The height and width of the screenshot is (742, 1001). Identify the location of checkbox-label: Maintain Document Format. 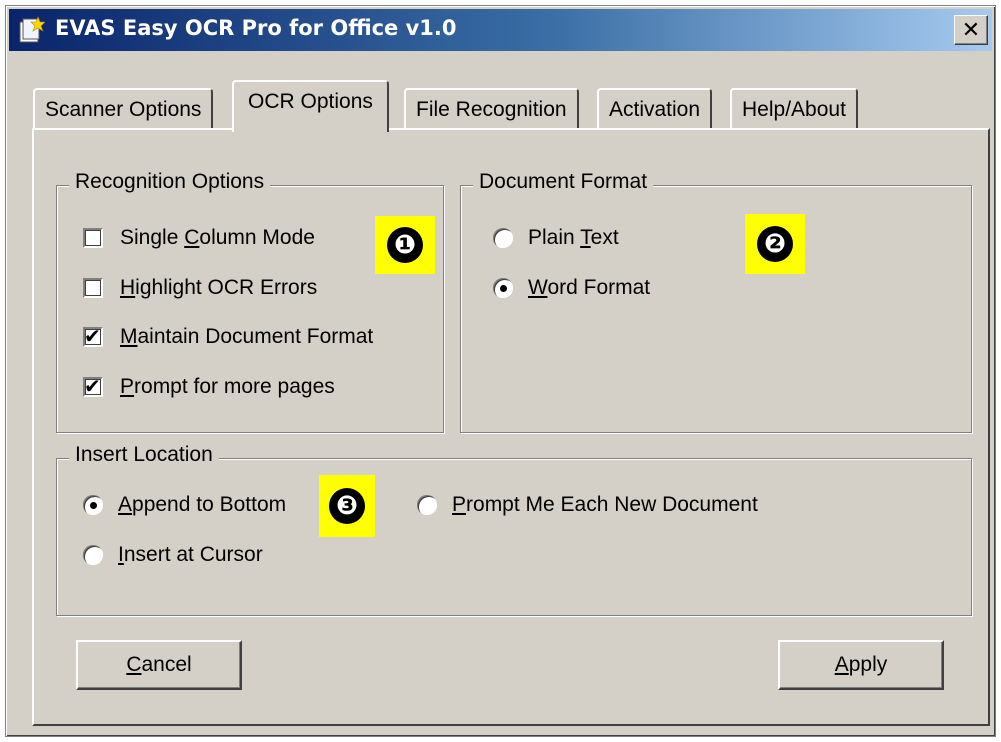
(247, 336).